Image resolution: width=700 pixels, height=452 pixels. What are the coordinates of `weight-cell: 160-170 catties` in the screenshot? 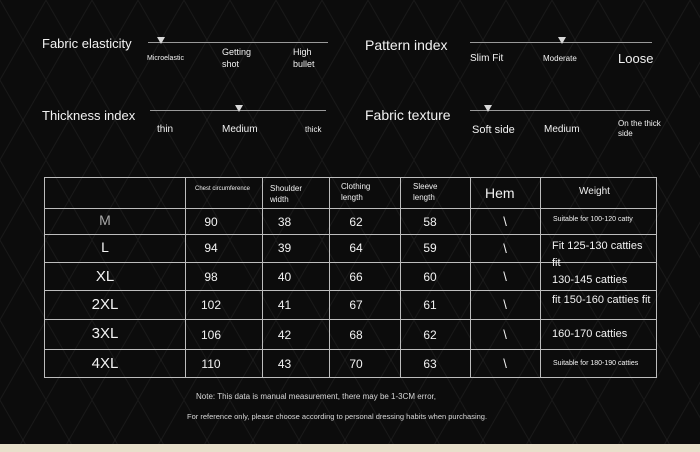 It's located at (590, 334).